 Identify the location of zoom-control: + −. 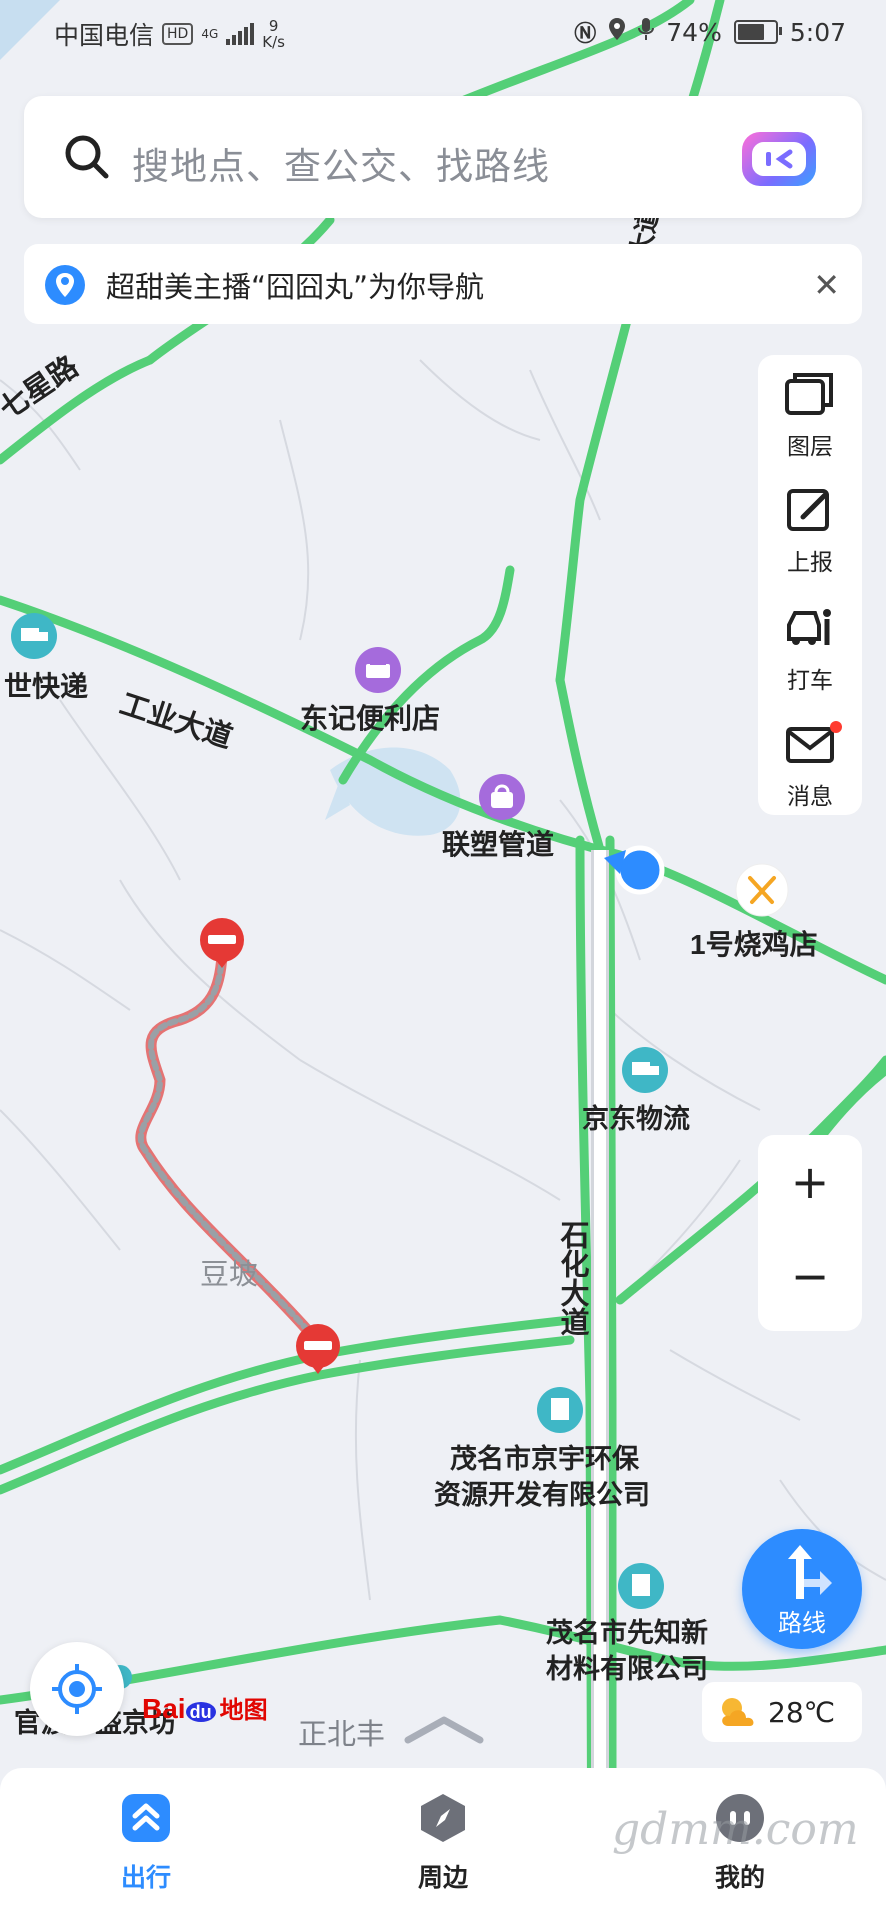
(810, 1233).